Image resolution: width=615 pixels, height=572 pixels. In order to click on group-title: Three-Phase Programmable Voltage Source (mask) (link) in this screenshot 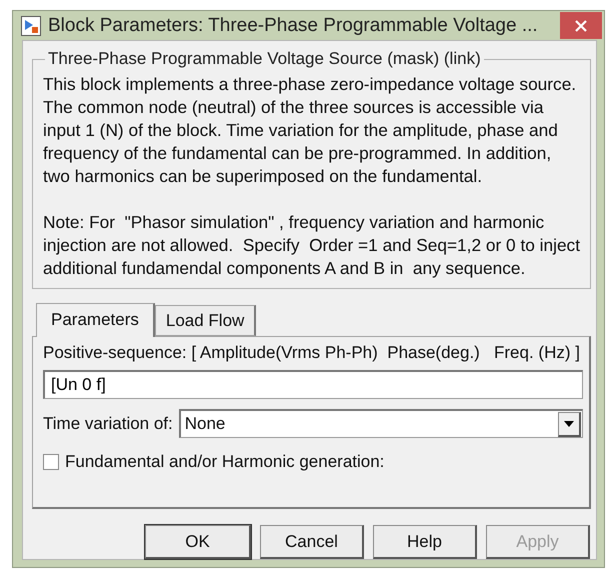, I will do `click(264, 59)`.